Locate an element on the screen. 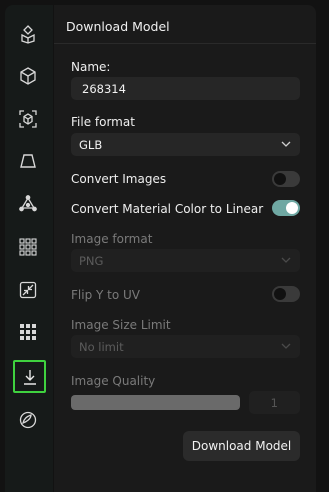 The width and height of the screenshot is (329, 492). shapes-icon is located at coordinates (28, 34).